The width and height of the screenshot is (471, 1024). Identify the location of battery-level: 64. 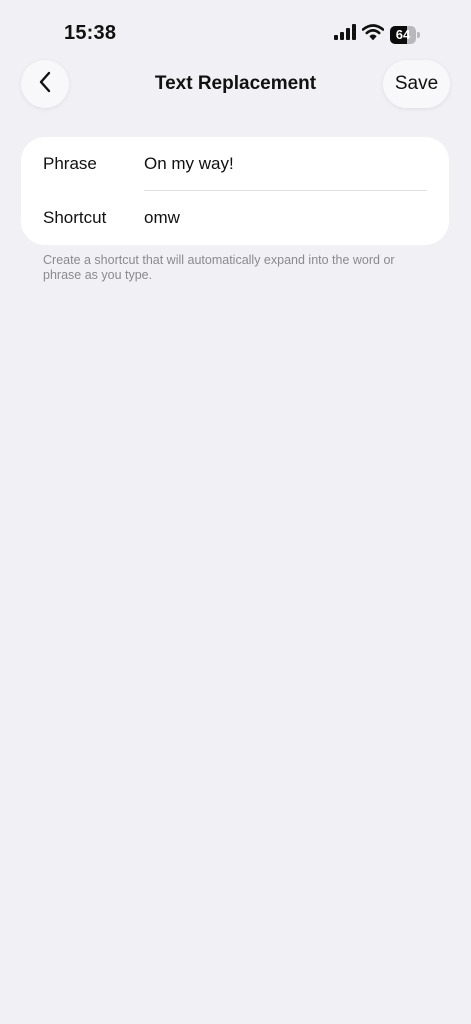
(403, 34).